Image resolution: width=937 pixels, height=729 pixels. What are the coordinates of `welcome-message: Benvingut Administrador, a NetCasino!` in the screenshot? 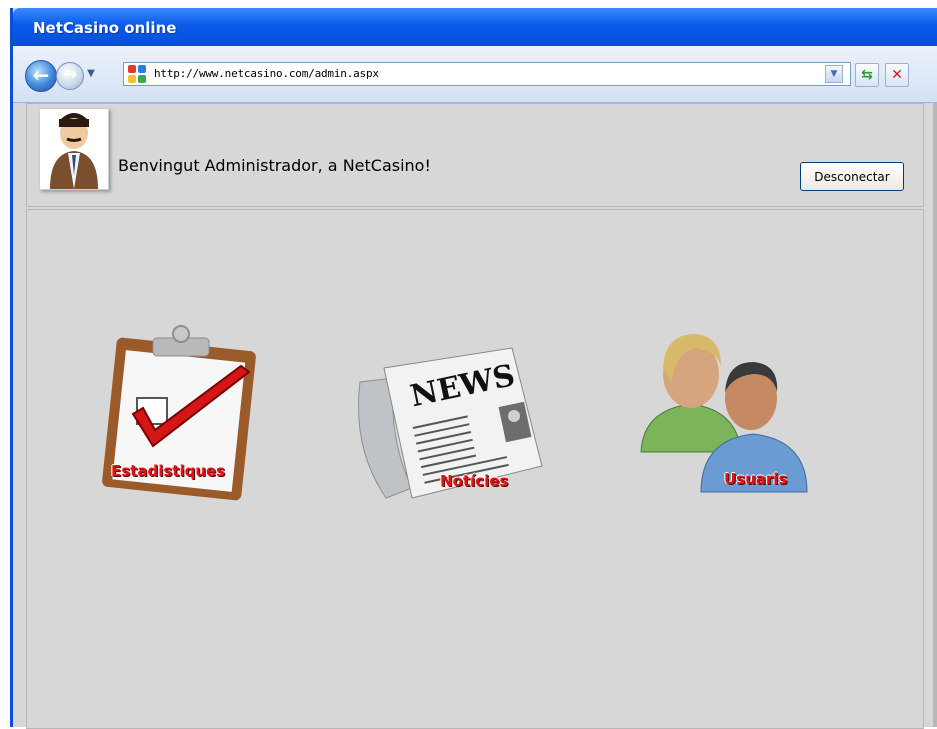 It's located at (274, 165).